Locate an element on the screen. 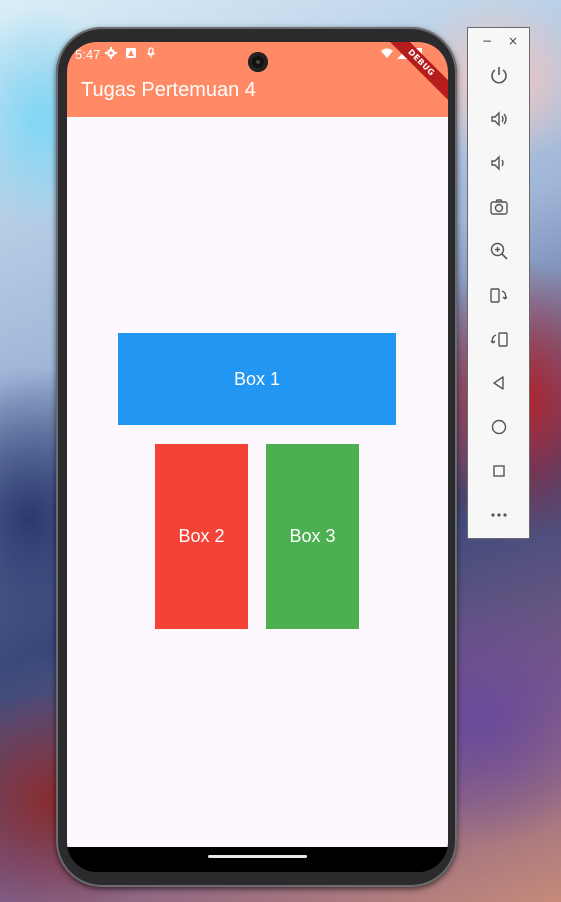 The height and width of the screenshot is (902, 561). app-title: Tugas Pertemuan 4 is located at coordinates (168, 90).